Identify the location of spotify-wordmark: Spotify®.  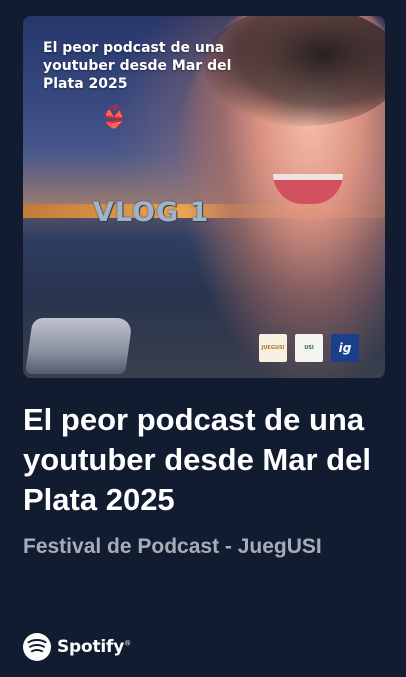
(94, 647).